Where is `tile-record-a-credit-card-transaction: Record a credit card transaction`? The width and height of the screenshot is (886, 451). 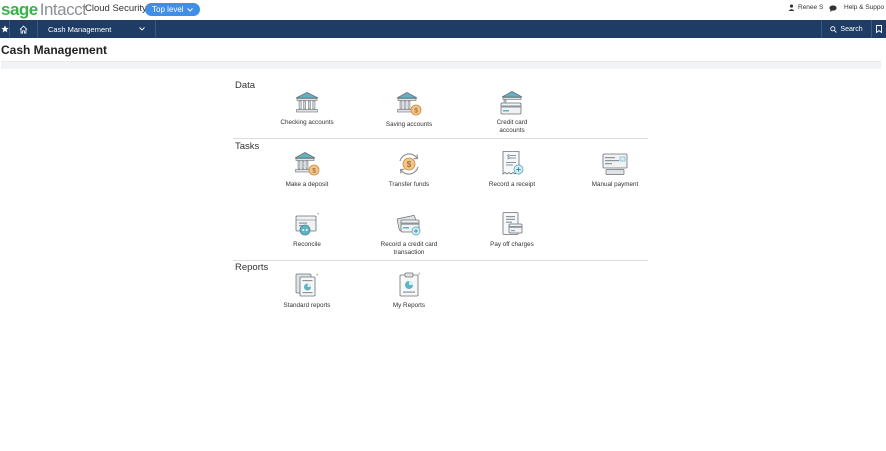 tile-record-a-credit-card-transaction: Record a credit card transaction is located at coordinates (409, 234).